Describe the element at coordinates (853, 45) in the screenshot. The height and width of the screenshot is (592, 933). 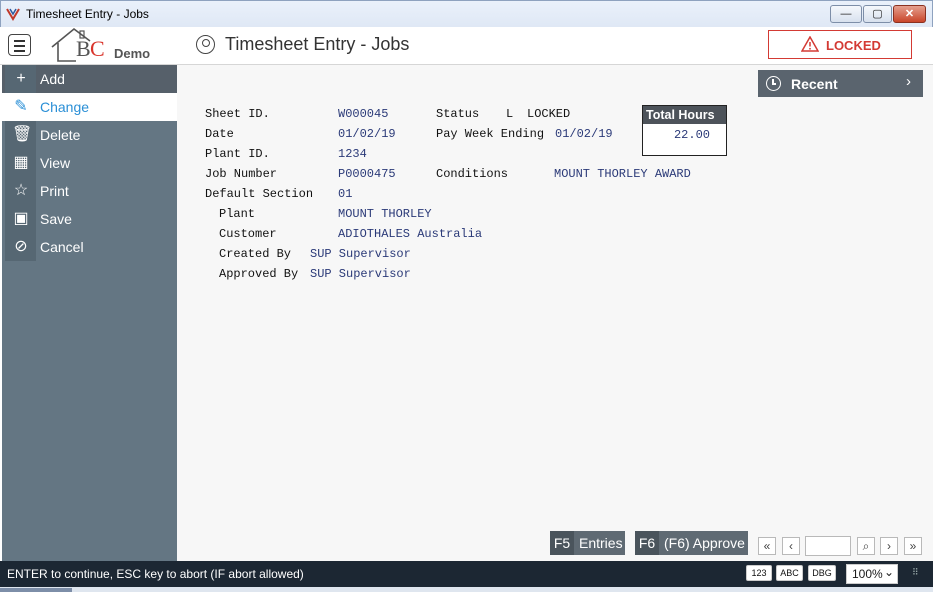
I see `status-badge-label: LOCKED` at that location.